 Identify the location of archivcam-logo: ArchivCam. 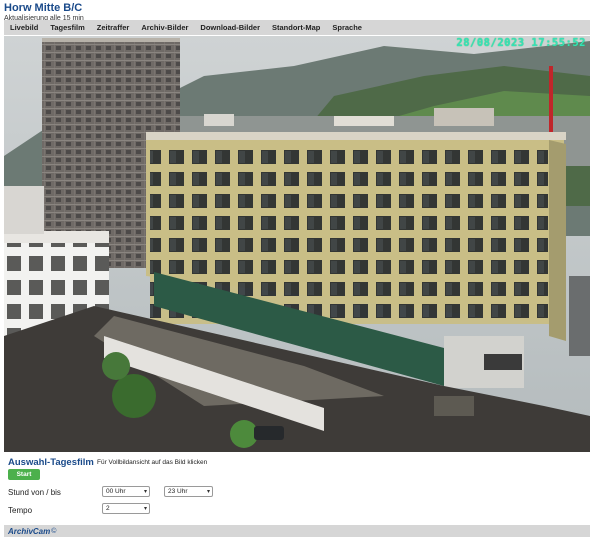
(29, 531).